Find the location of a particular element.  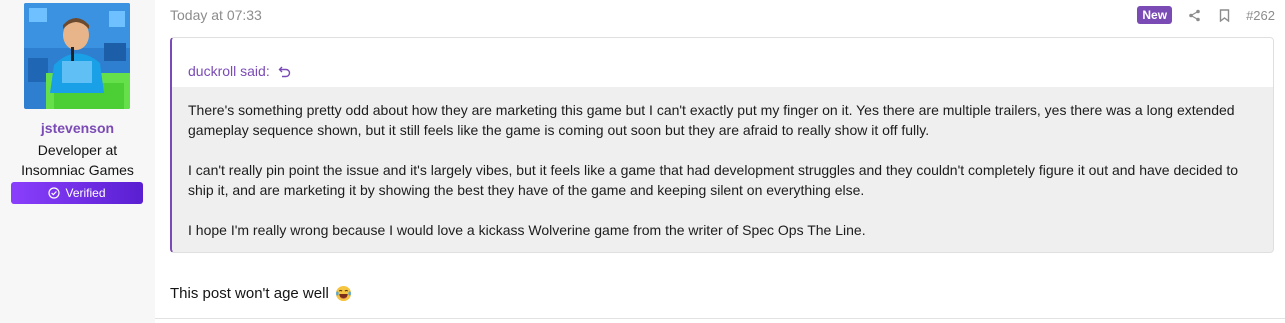

quote-author: duckroll said: is located at coordinates (229, 71).